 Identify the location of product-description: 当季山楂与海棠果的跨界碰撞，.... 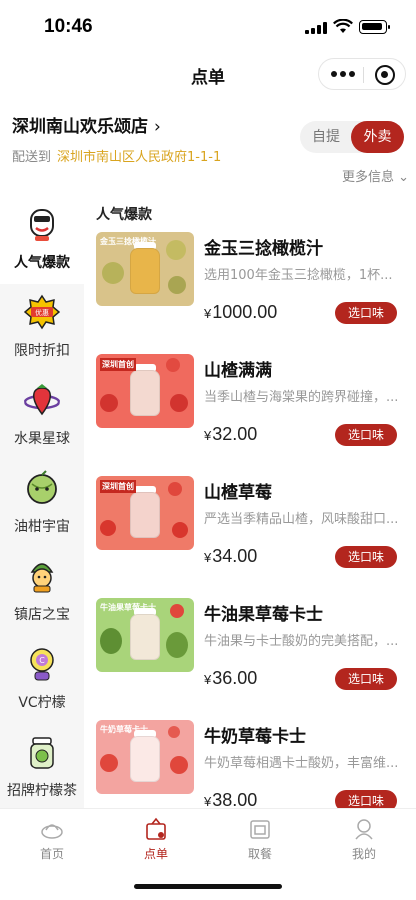
(301, 397).